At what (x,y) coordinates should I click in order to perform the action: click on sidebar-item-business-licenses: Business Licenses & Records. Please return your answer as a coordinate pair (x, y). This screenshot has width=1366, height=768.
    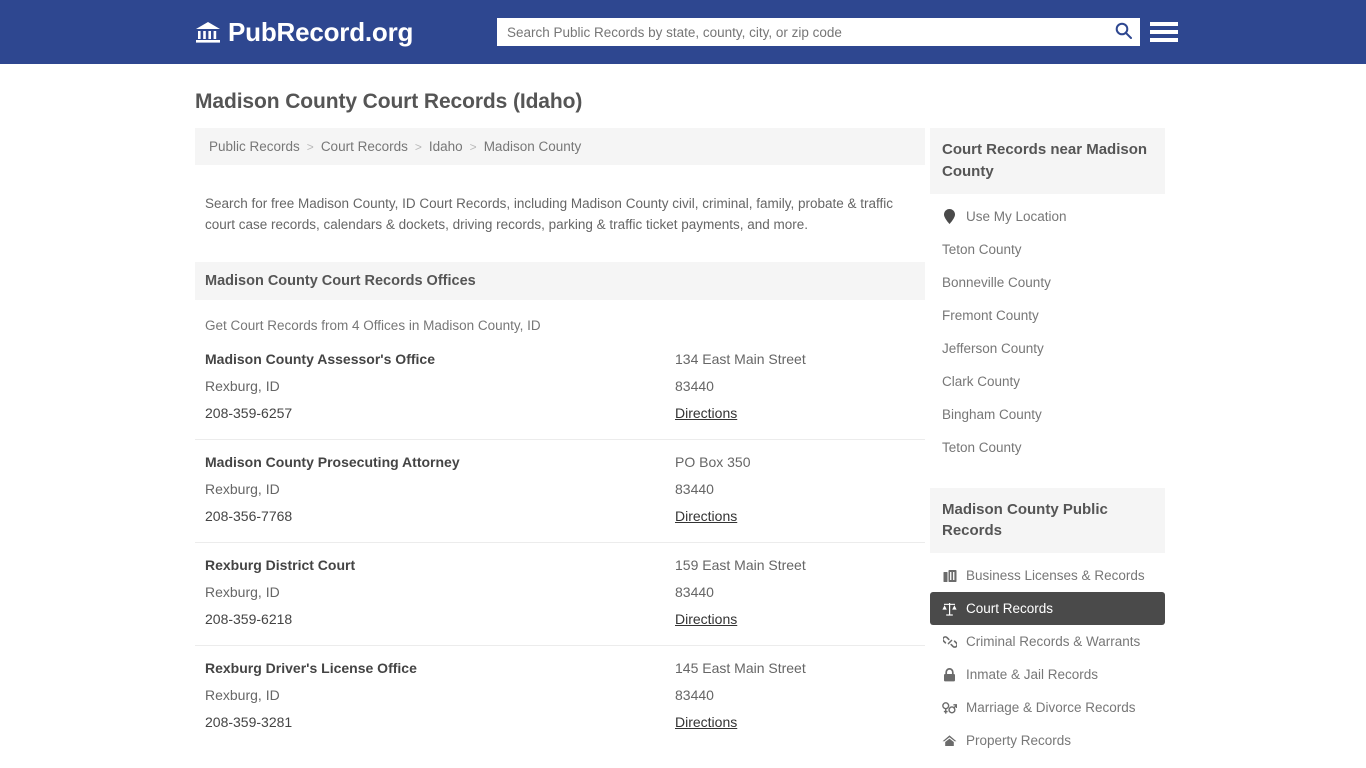
    Looking at the image, I should click on (1047, 575).